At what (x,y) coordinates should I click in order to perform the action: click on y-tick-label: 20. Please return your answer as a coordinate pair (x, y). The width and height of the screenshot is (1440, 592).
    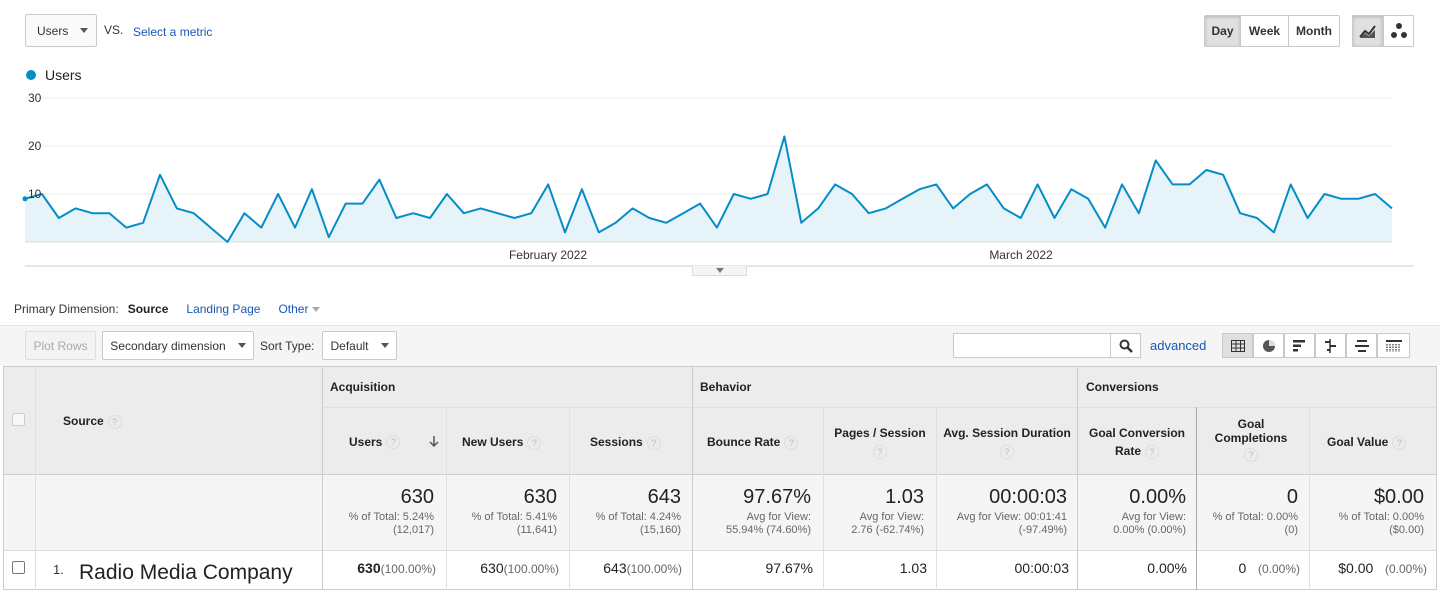
    Looking at the image, I should click on (35, 146).